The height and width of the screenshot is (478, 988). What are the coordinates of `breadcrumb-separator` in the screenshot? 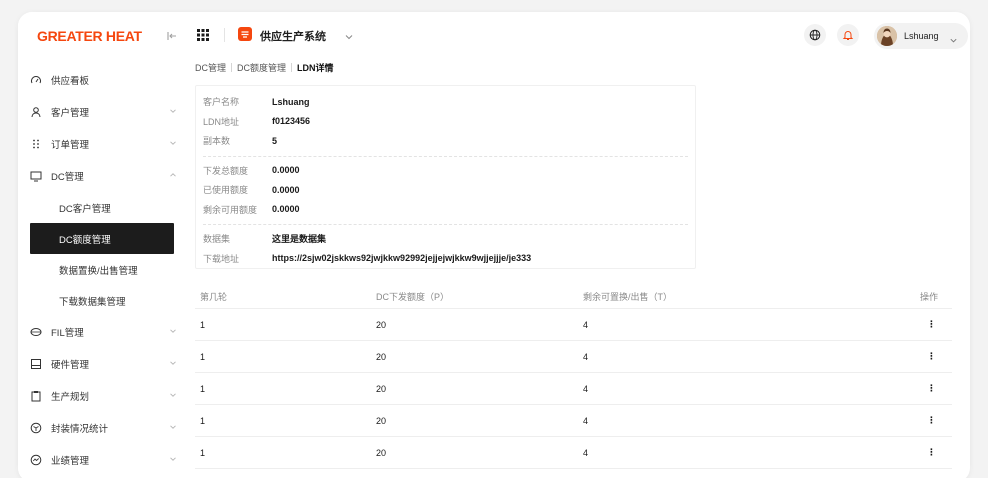 It's located at (231, 67).